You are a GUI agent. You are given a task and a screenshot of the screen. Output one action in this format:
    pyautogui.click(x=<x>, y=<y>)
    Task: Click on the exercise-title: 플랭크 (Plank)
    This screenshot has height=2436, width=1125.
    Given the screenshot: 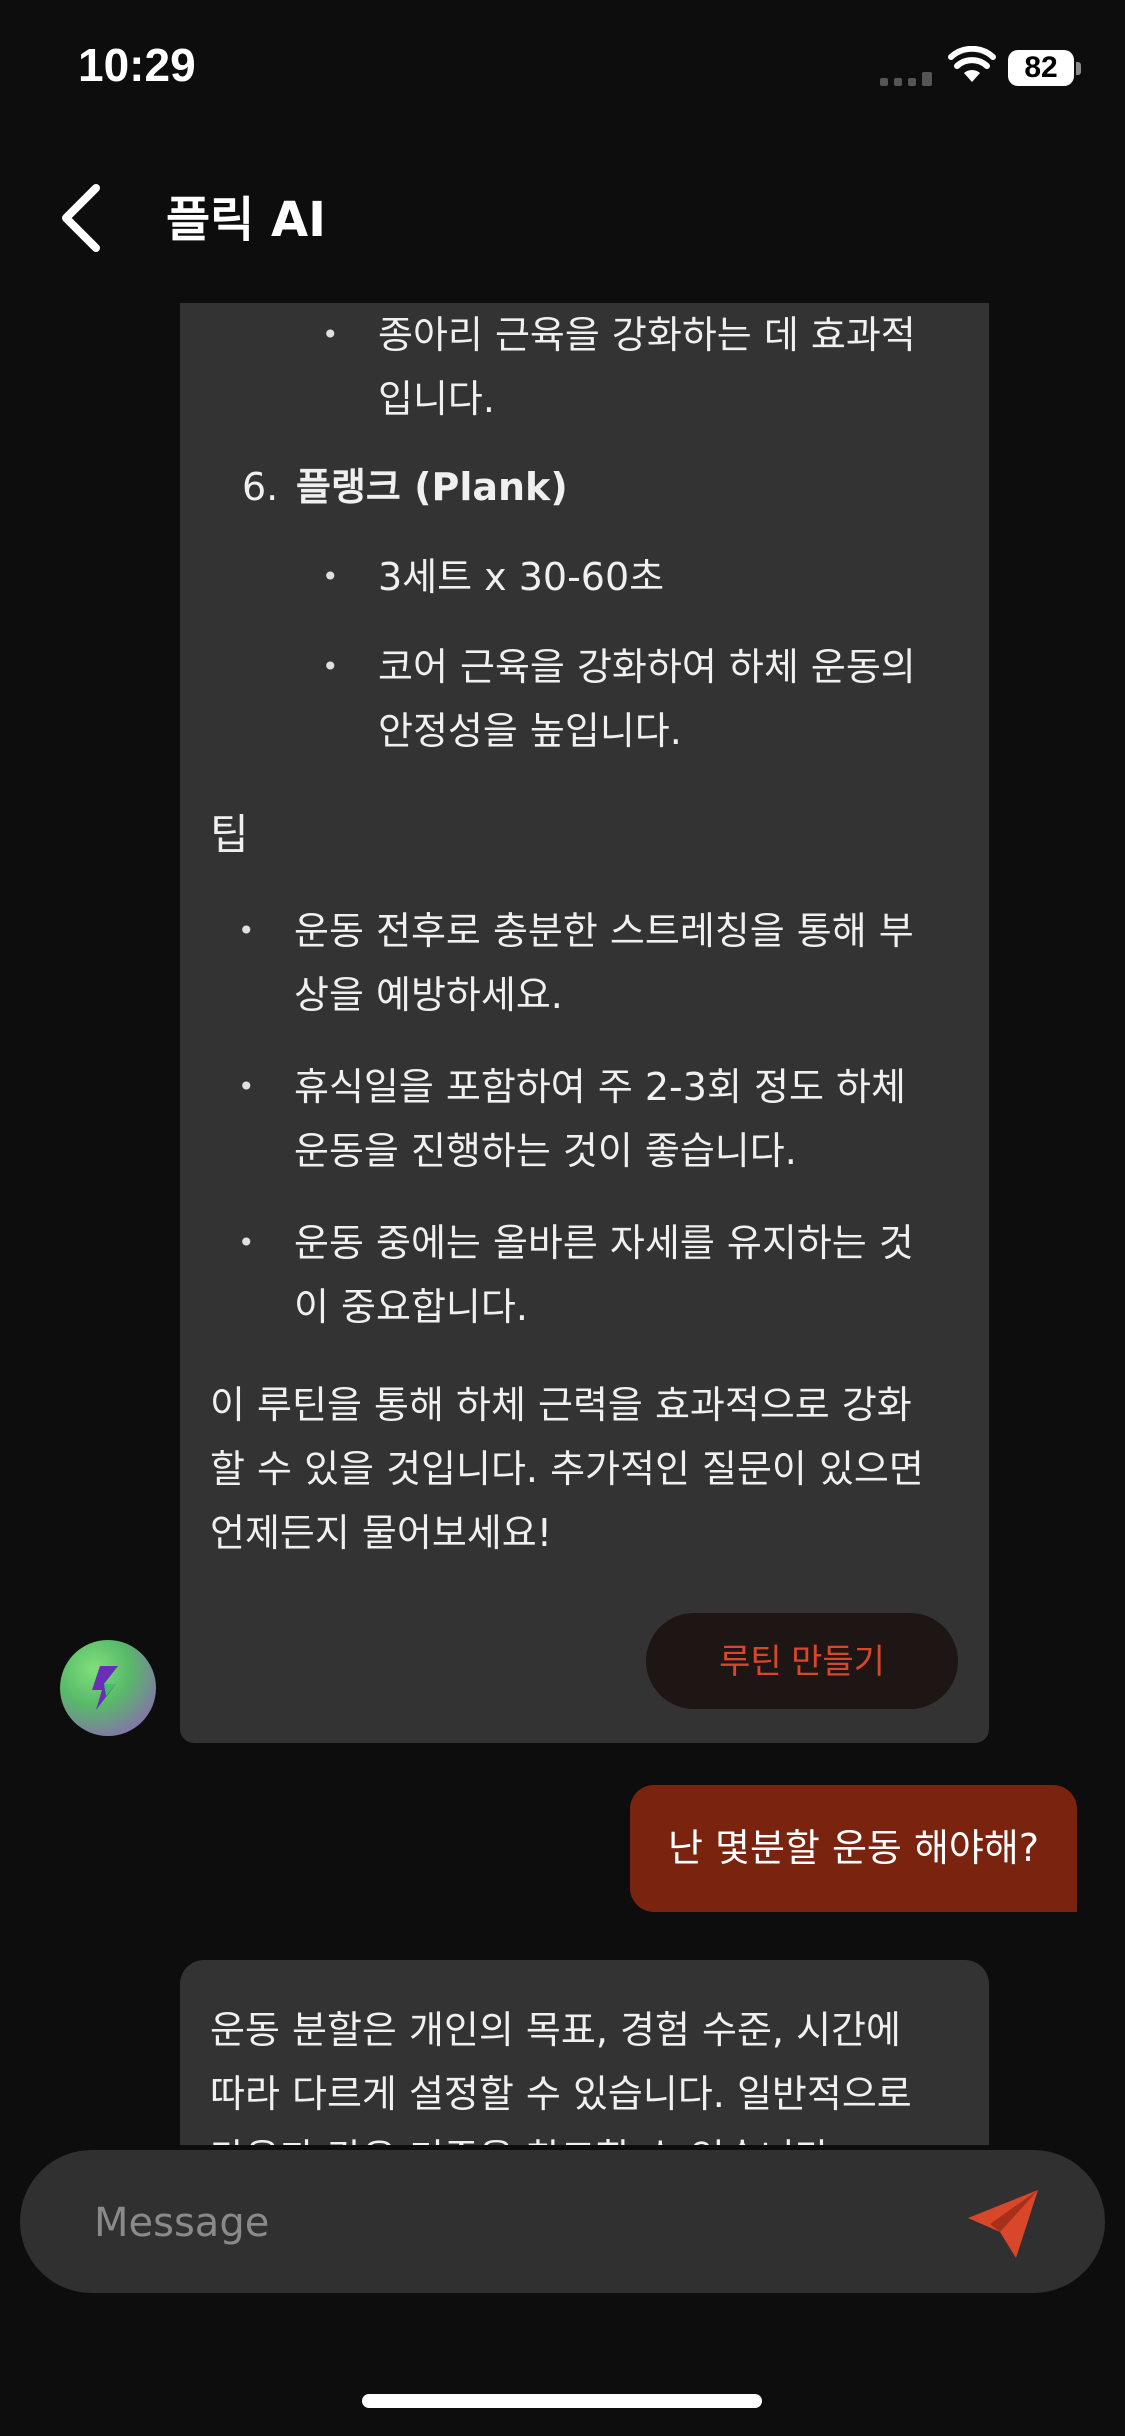 What is the action you would take?
    pyautogui.click(x=432, y=487)
    